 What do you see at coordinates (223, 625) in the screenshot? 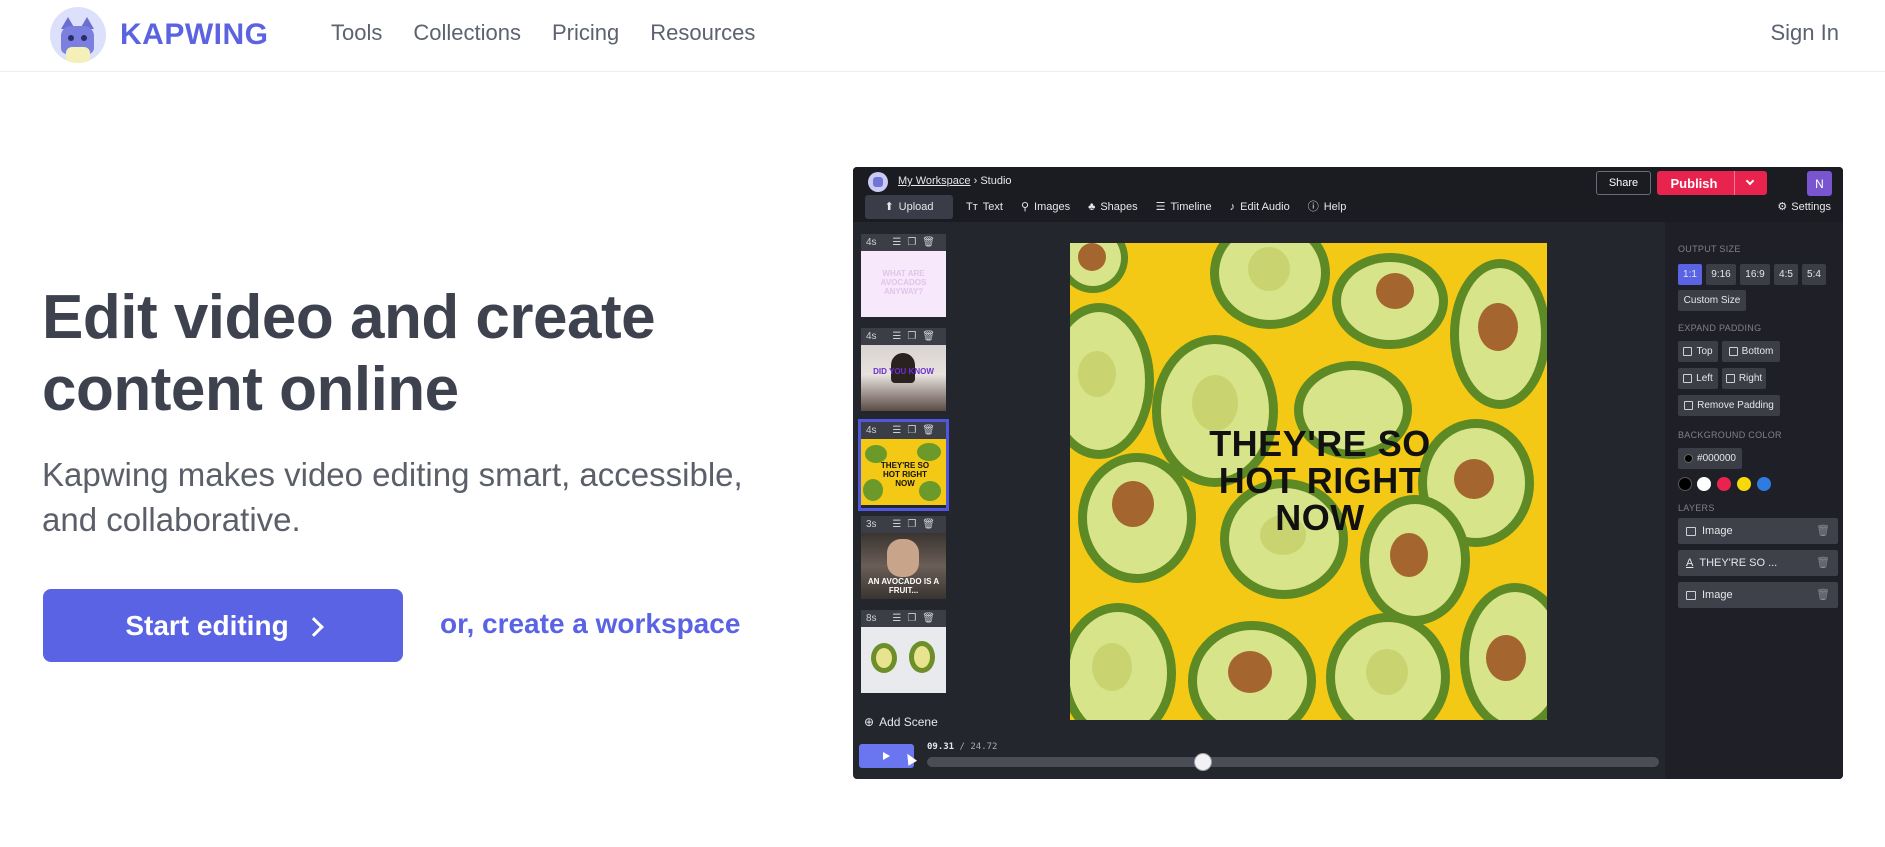
I see `start-editing-button: Start editing` at bounding box center [223, 625].